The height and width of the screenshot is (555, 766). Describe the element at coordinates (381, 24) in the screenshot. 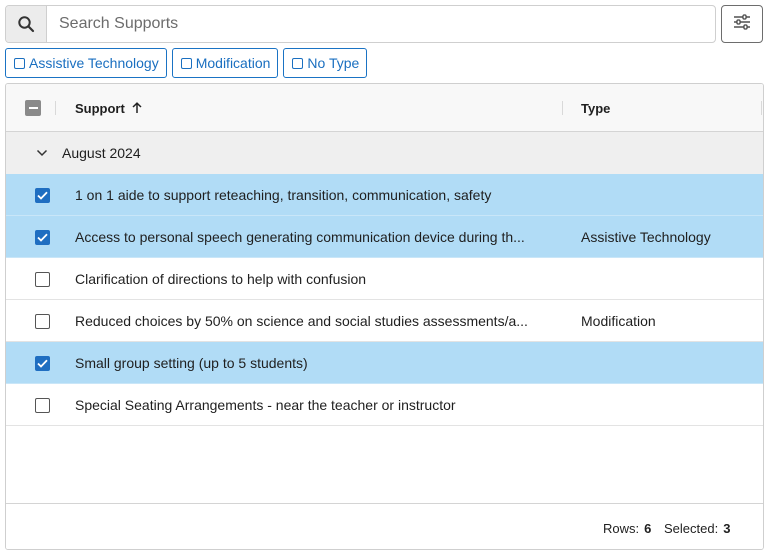

I see `search-input` at that location.